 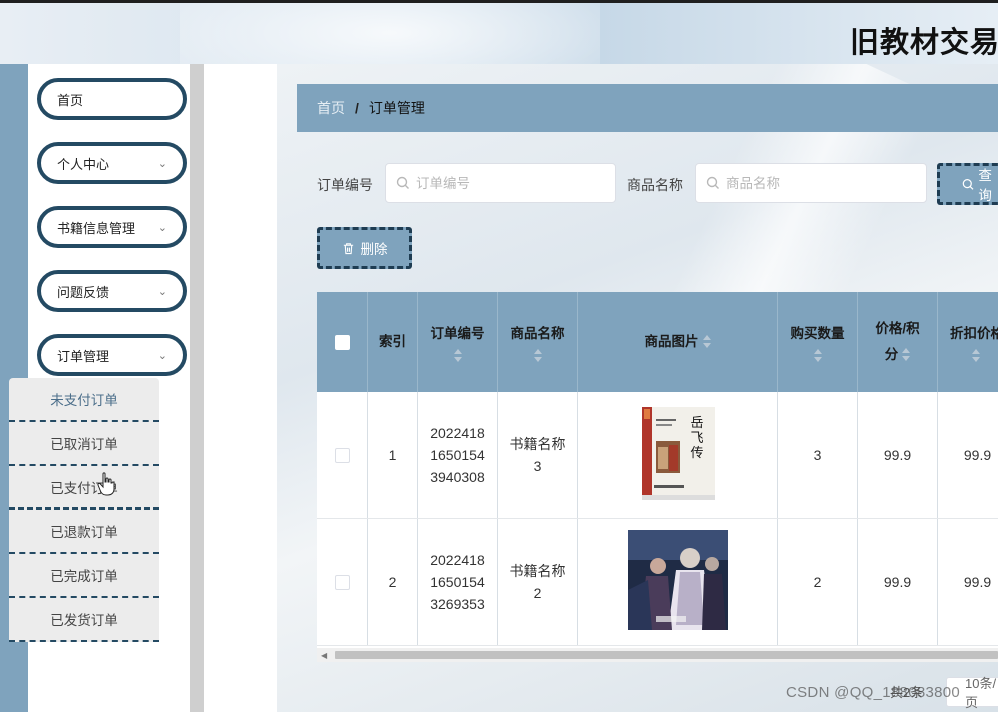 I want to click on header-order-no: 订单编号, so click(x=458, y=342).